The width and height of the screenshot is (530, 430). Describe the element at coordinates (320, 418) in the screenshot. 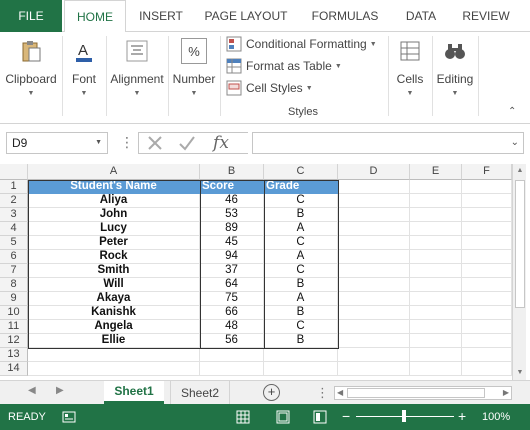

I see `page-break-preview-icon` at that location.